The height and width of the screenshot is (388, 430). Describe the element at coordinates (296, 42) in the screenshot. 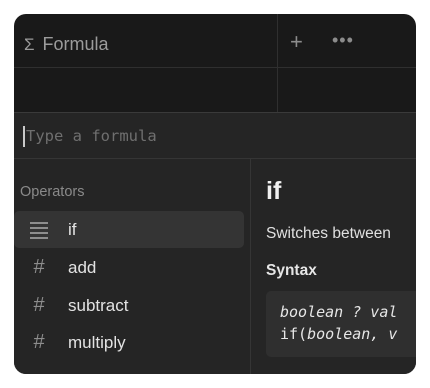

I see `add-column-icon: +` at that location.